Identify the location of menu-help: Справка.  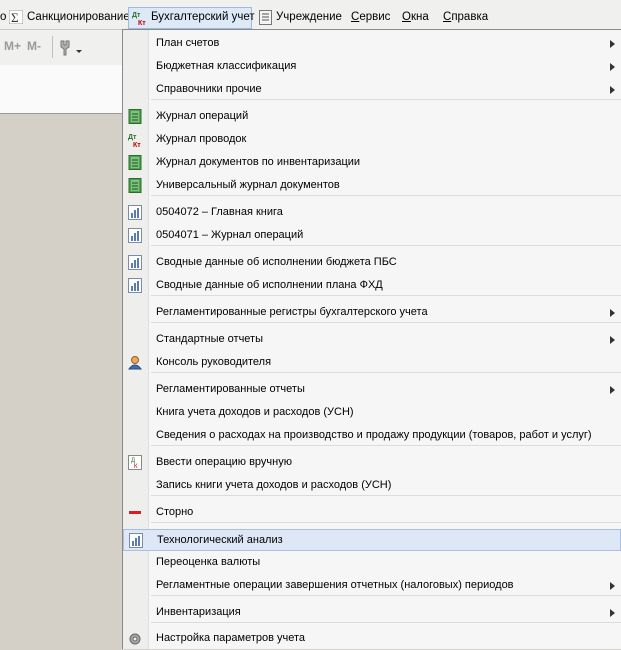
(465, 17).